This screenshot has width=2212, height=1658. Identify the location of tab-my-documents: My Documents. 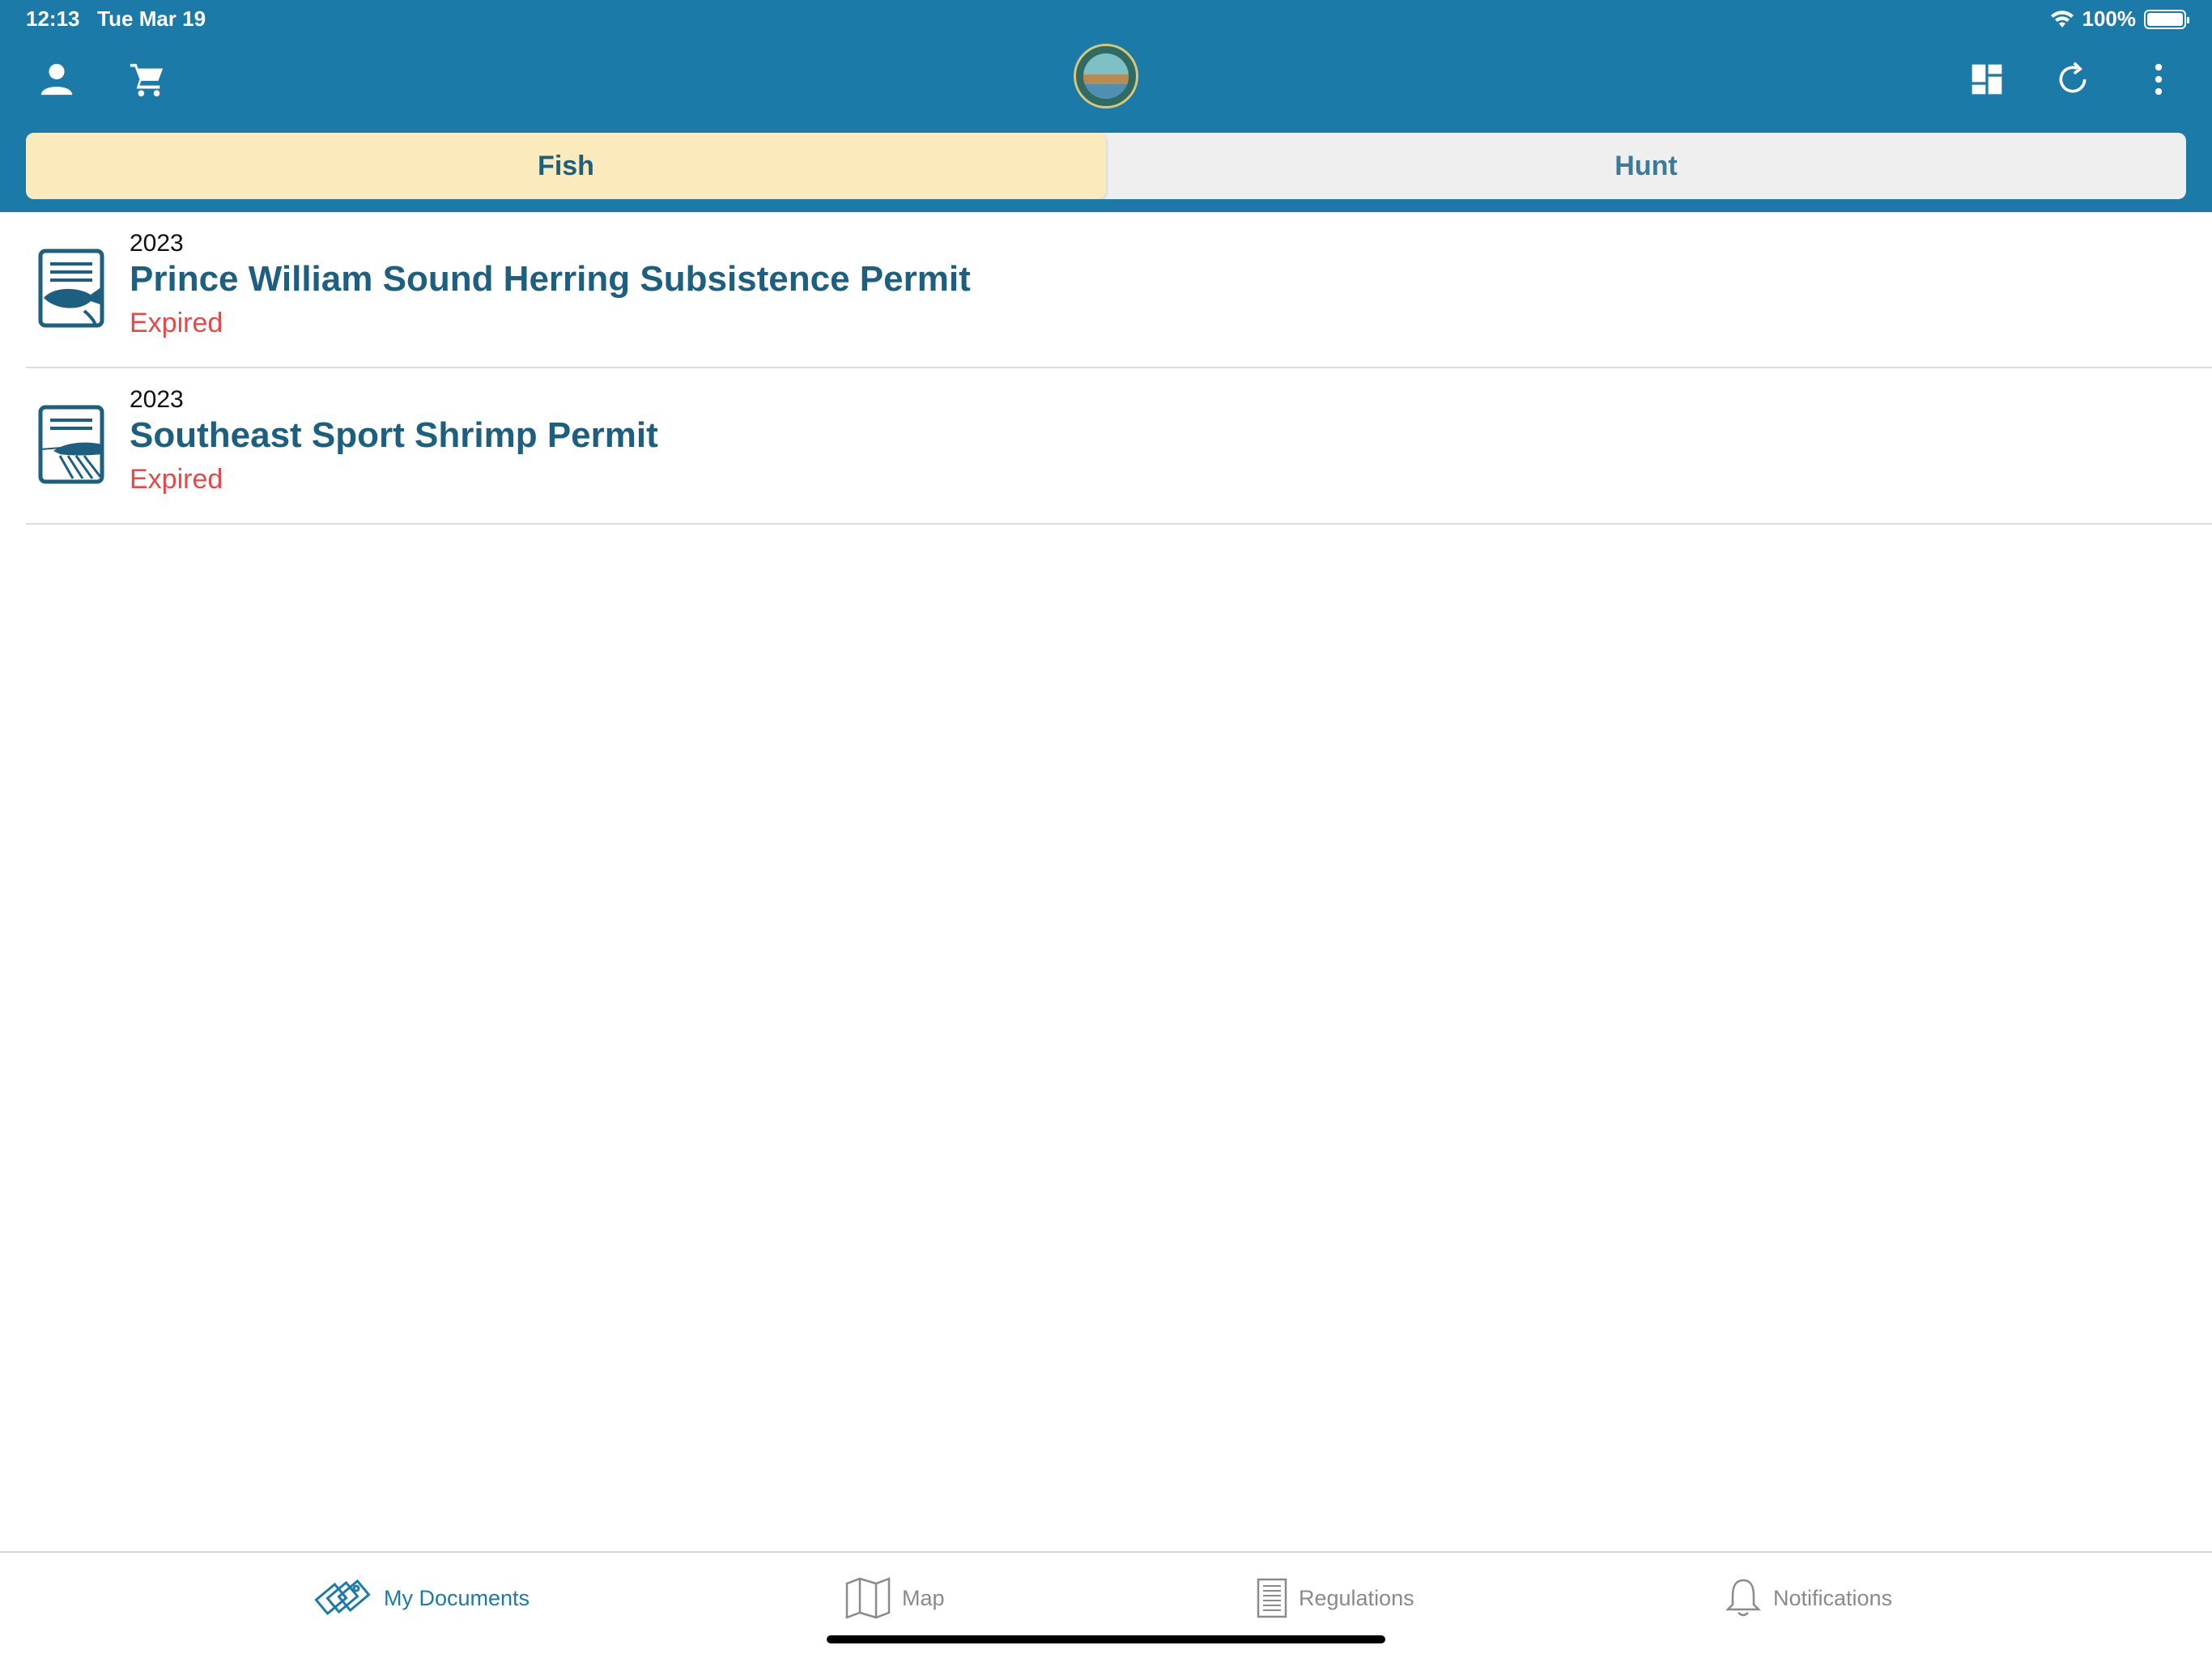
(422, 1598).